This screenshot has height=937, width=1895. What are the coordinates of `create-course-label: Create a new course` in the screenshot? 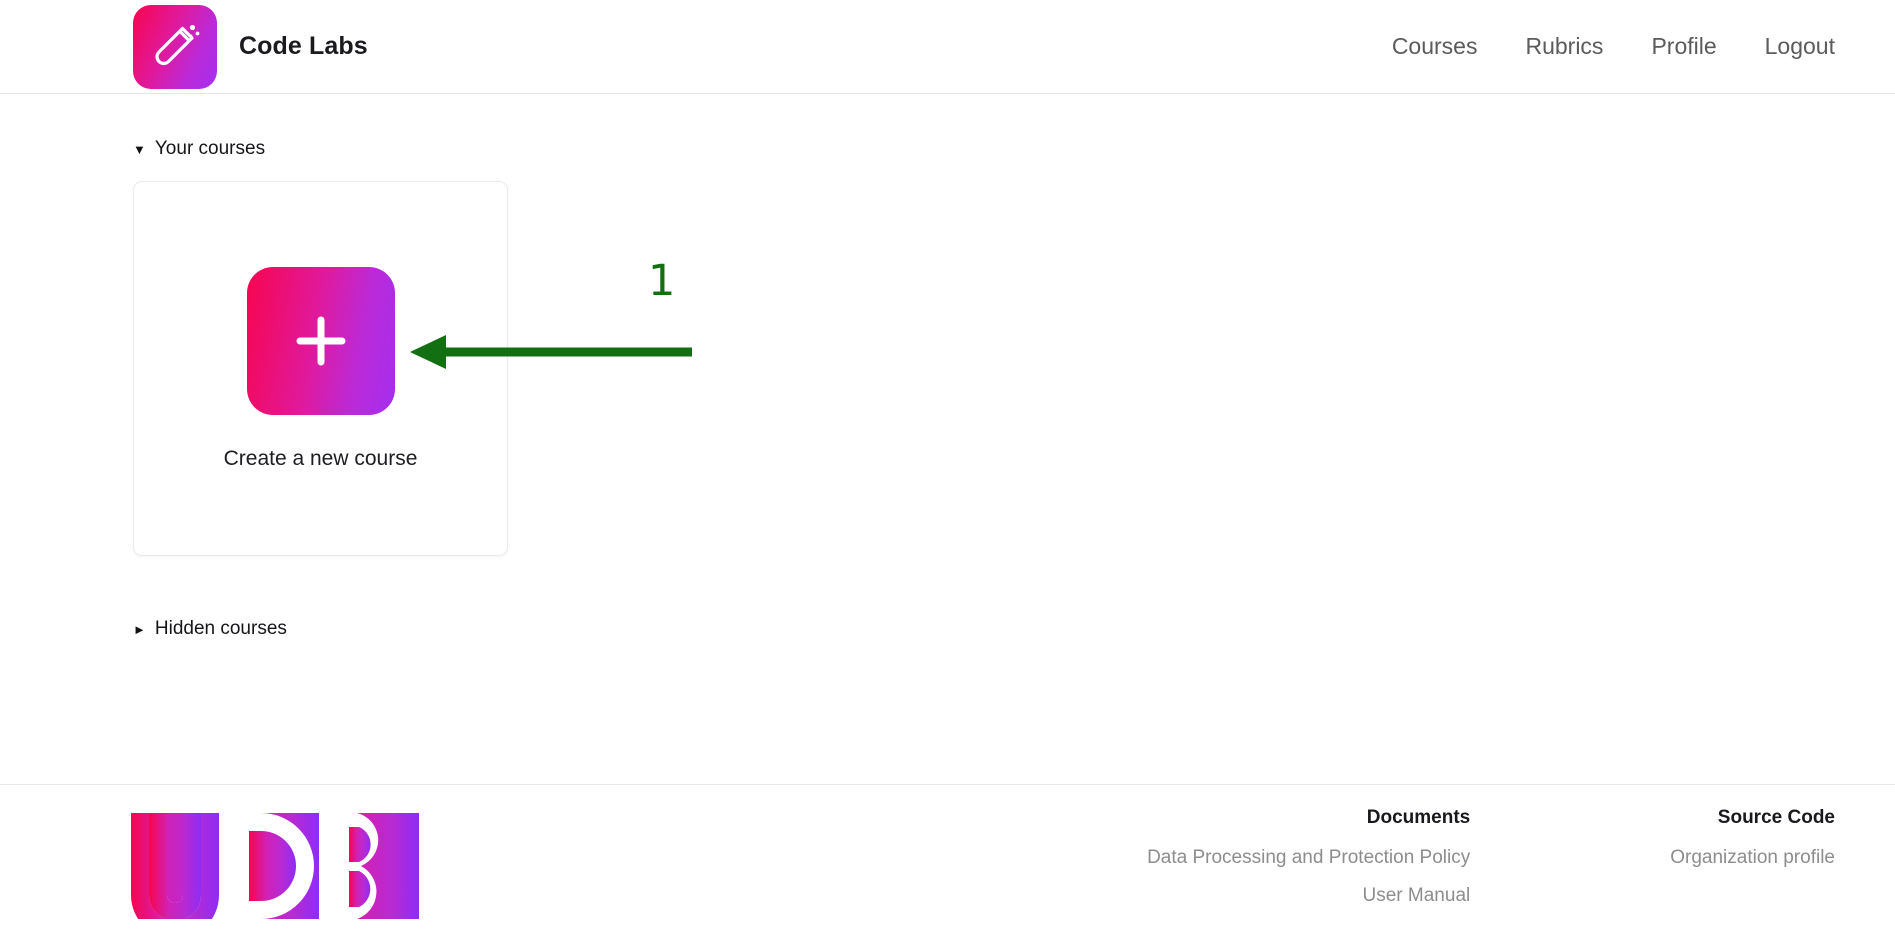 It's located at (320, 458).